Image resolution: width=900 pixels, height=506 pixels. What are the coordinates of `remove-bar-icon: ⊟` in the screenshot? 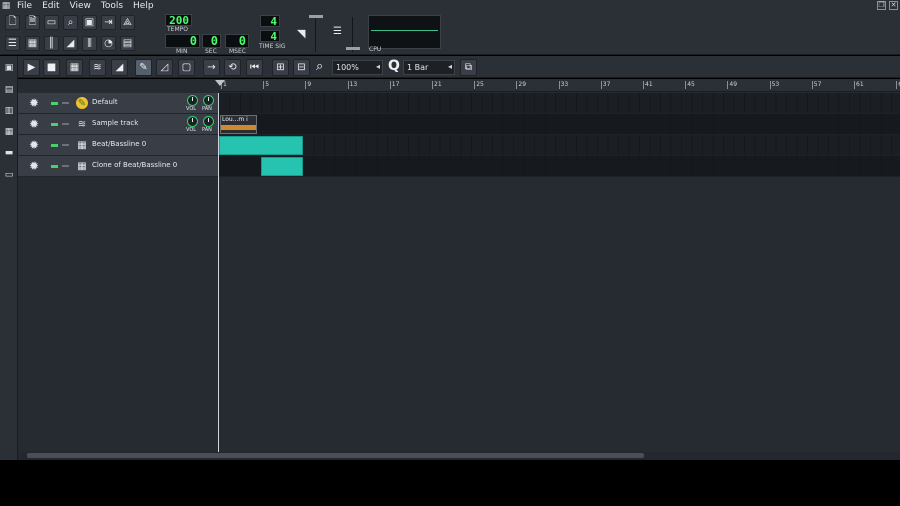 It's located at (301, 67).